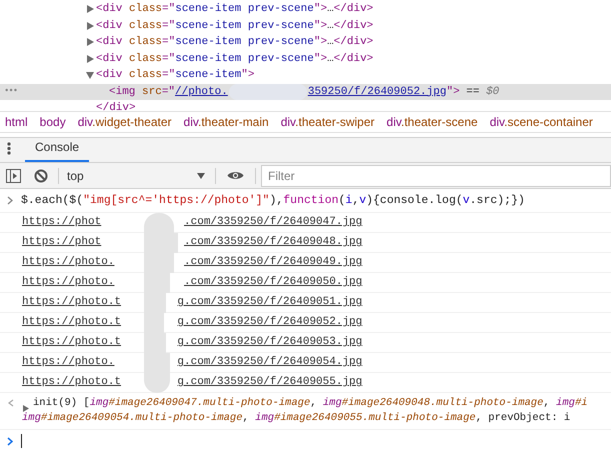 This screenshot has height=449, width=611. What do you see at coordinates (235, 175) in the screenshot?
I see `eye-icon` at bounding box center [235, 175].